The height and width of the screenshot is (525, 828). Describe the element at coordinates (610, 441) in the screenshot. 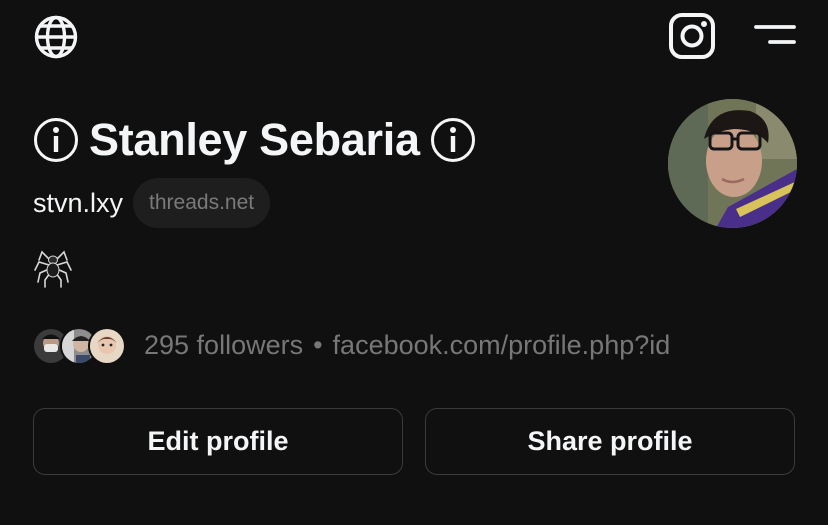

I see `share-profile-button: Share profile` at that location.